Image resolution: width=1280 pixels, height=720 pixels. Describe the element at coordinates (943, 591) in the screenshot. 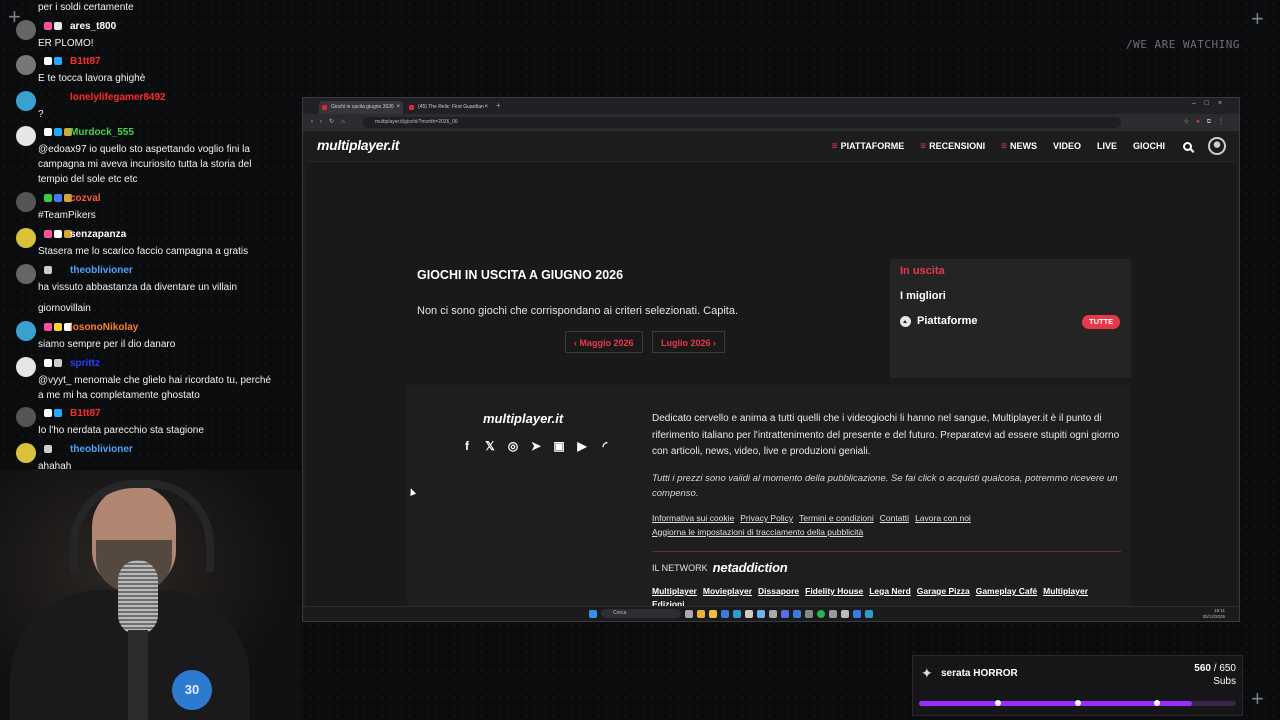

I see `network-site-link: Garage Pizza` at that location.